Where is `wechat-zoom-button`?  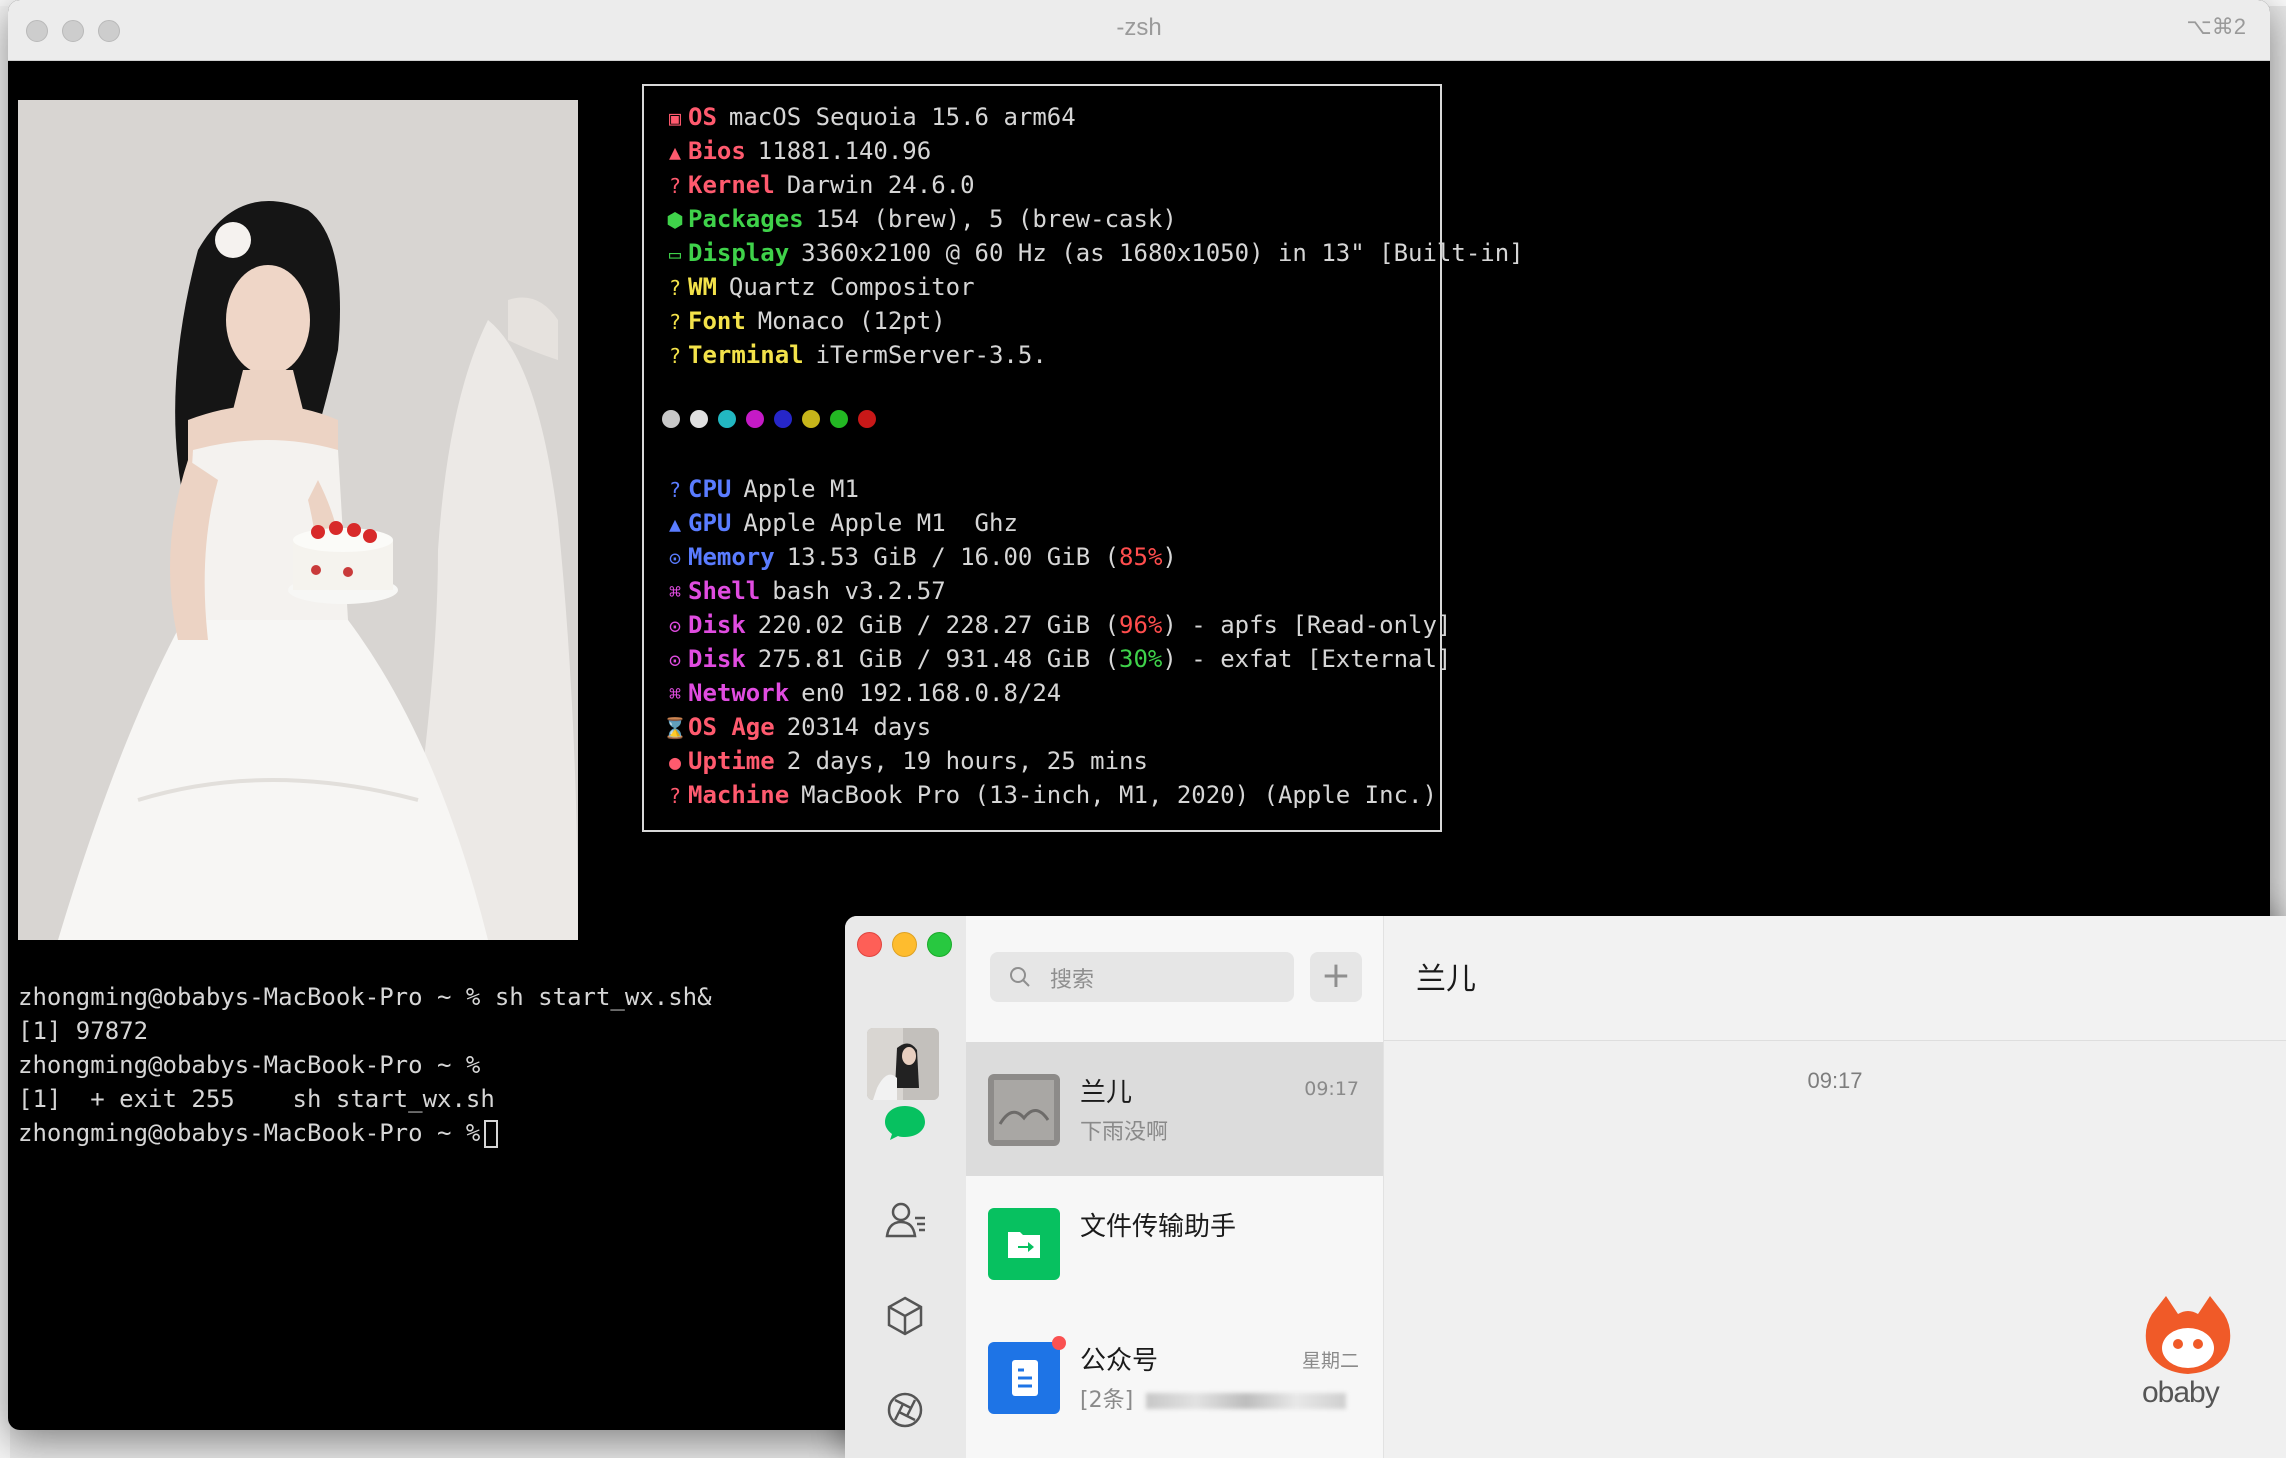
wechat-zoom-button is located at coordinates (939, 944).